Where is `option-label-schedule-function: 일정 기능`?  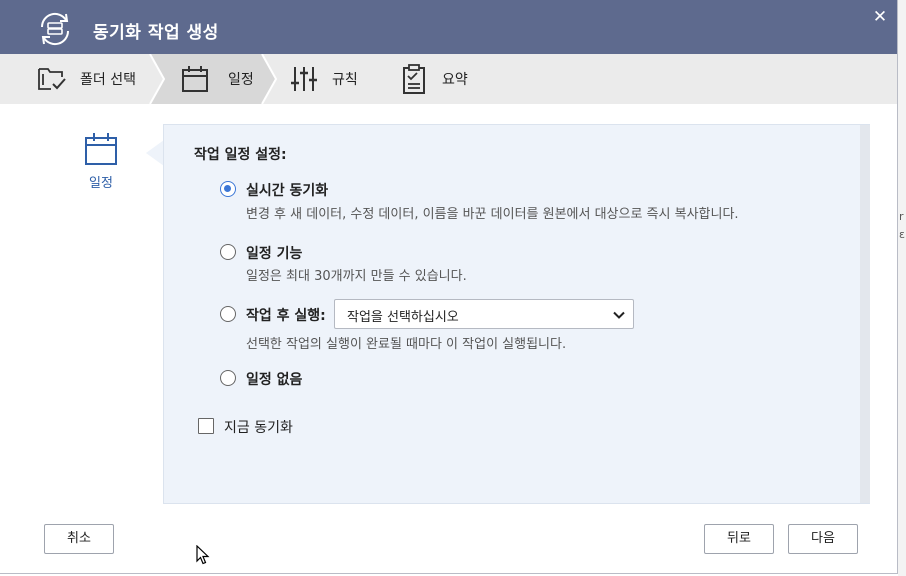 option-label-schedule-function: 일정 기능 is located at coordinates (274, 254).